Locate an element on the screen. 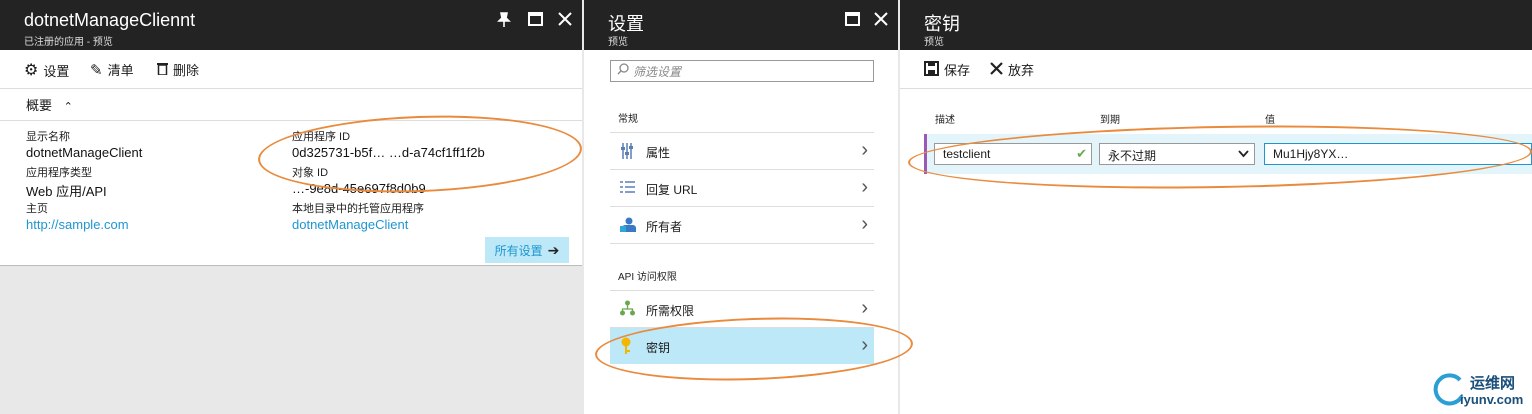 The height and width of the screenshot is (414, 1532). list-icon is located at coordinates (627, 190).